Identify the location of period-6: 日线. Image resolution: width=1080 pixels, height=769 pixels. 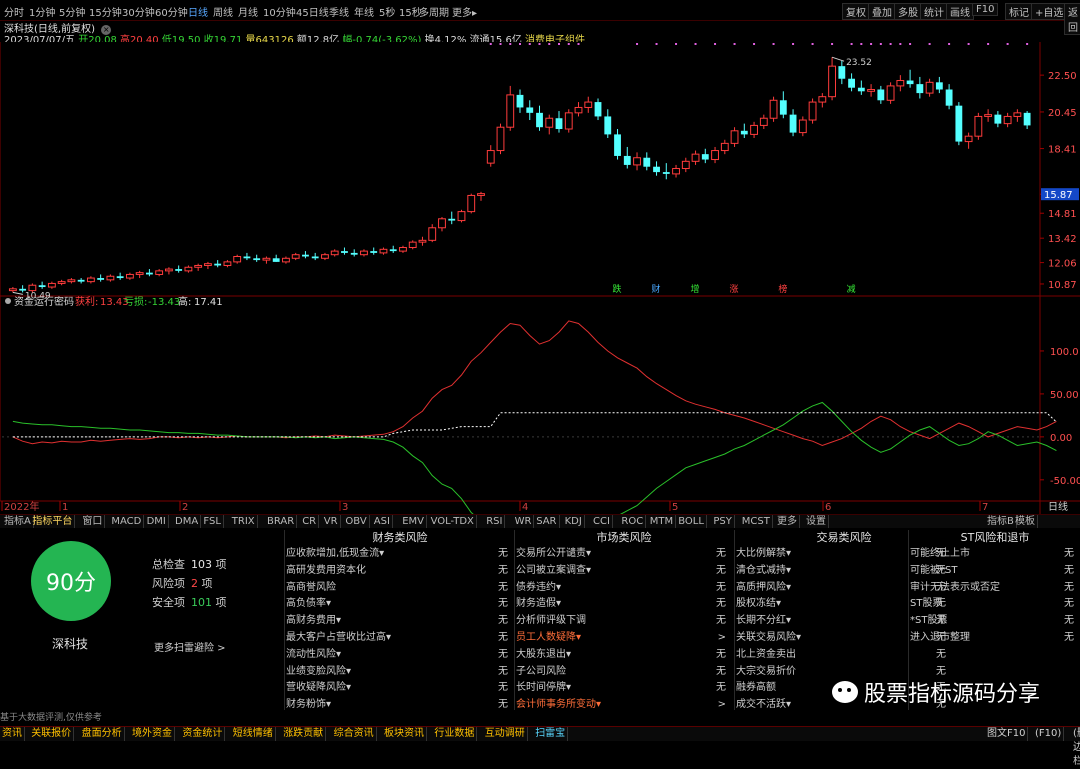
(198, 11).